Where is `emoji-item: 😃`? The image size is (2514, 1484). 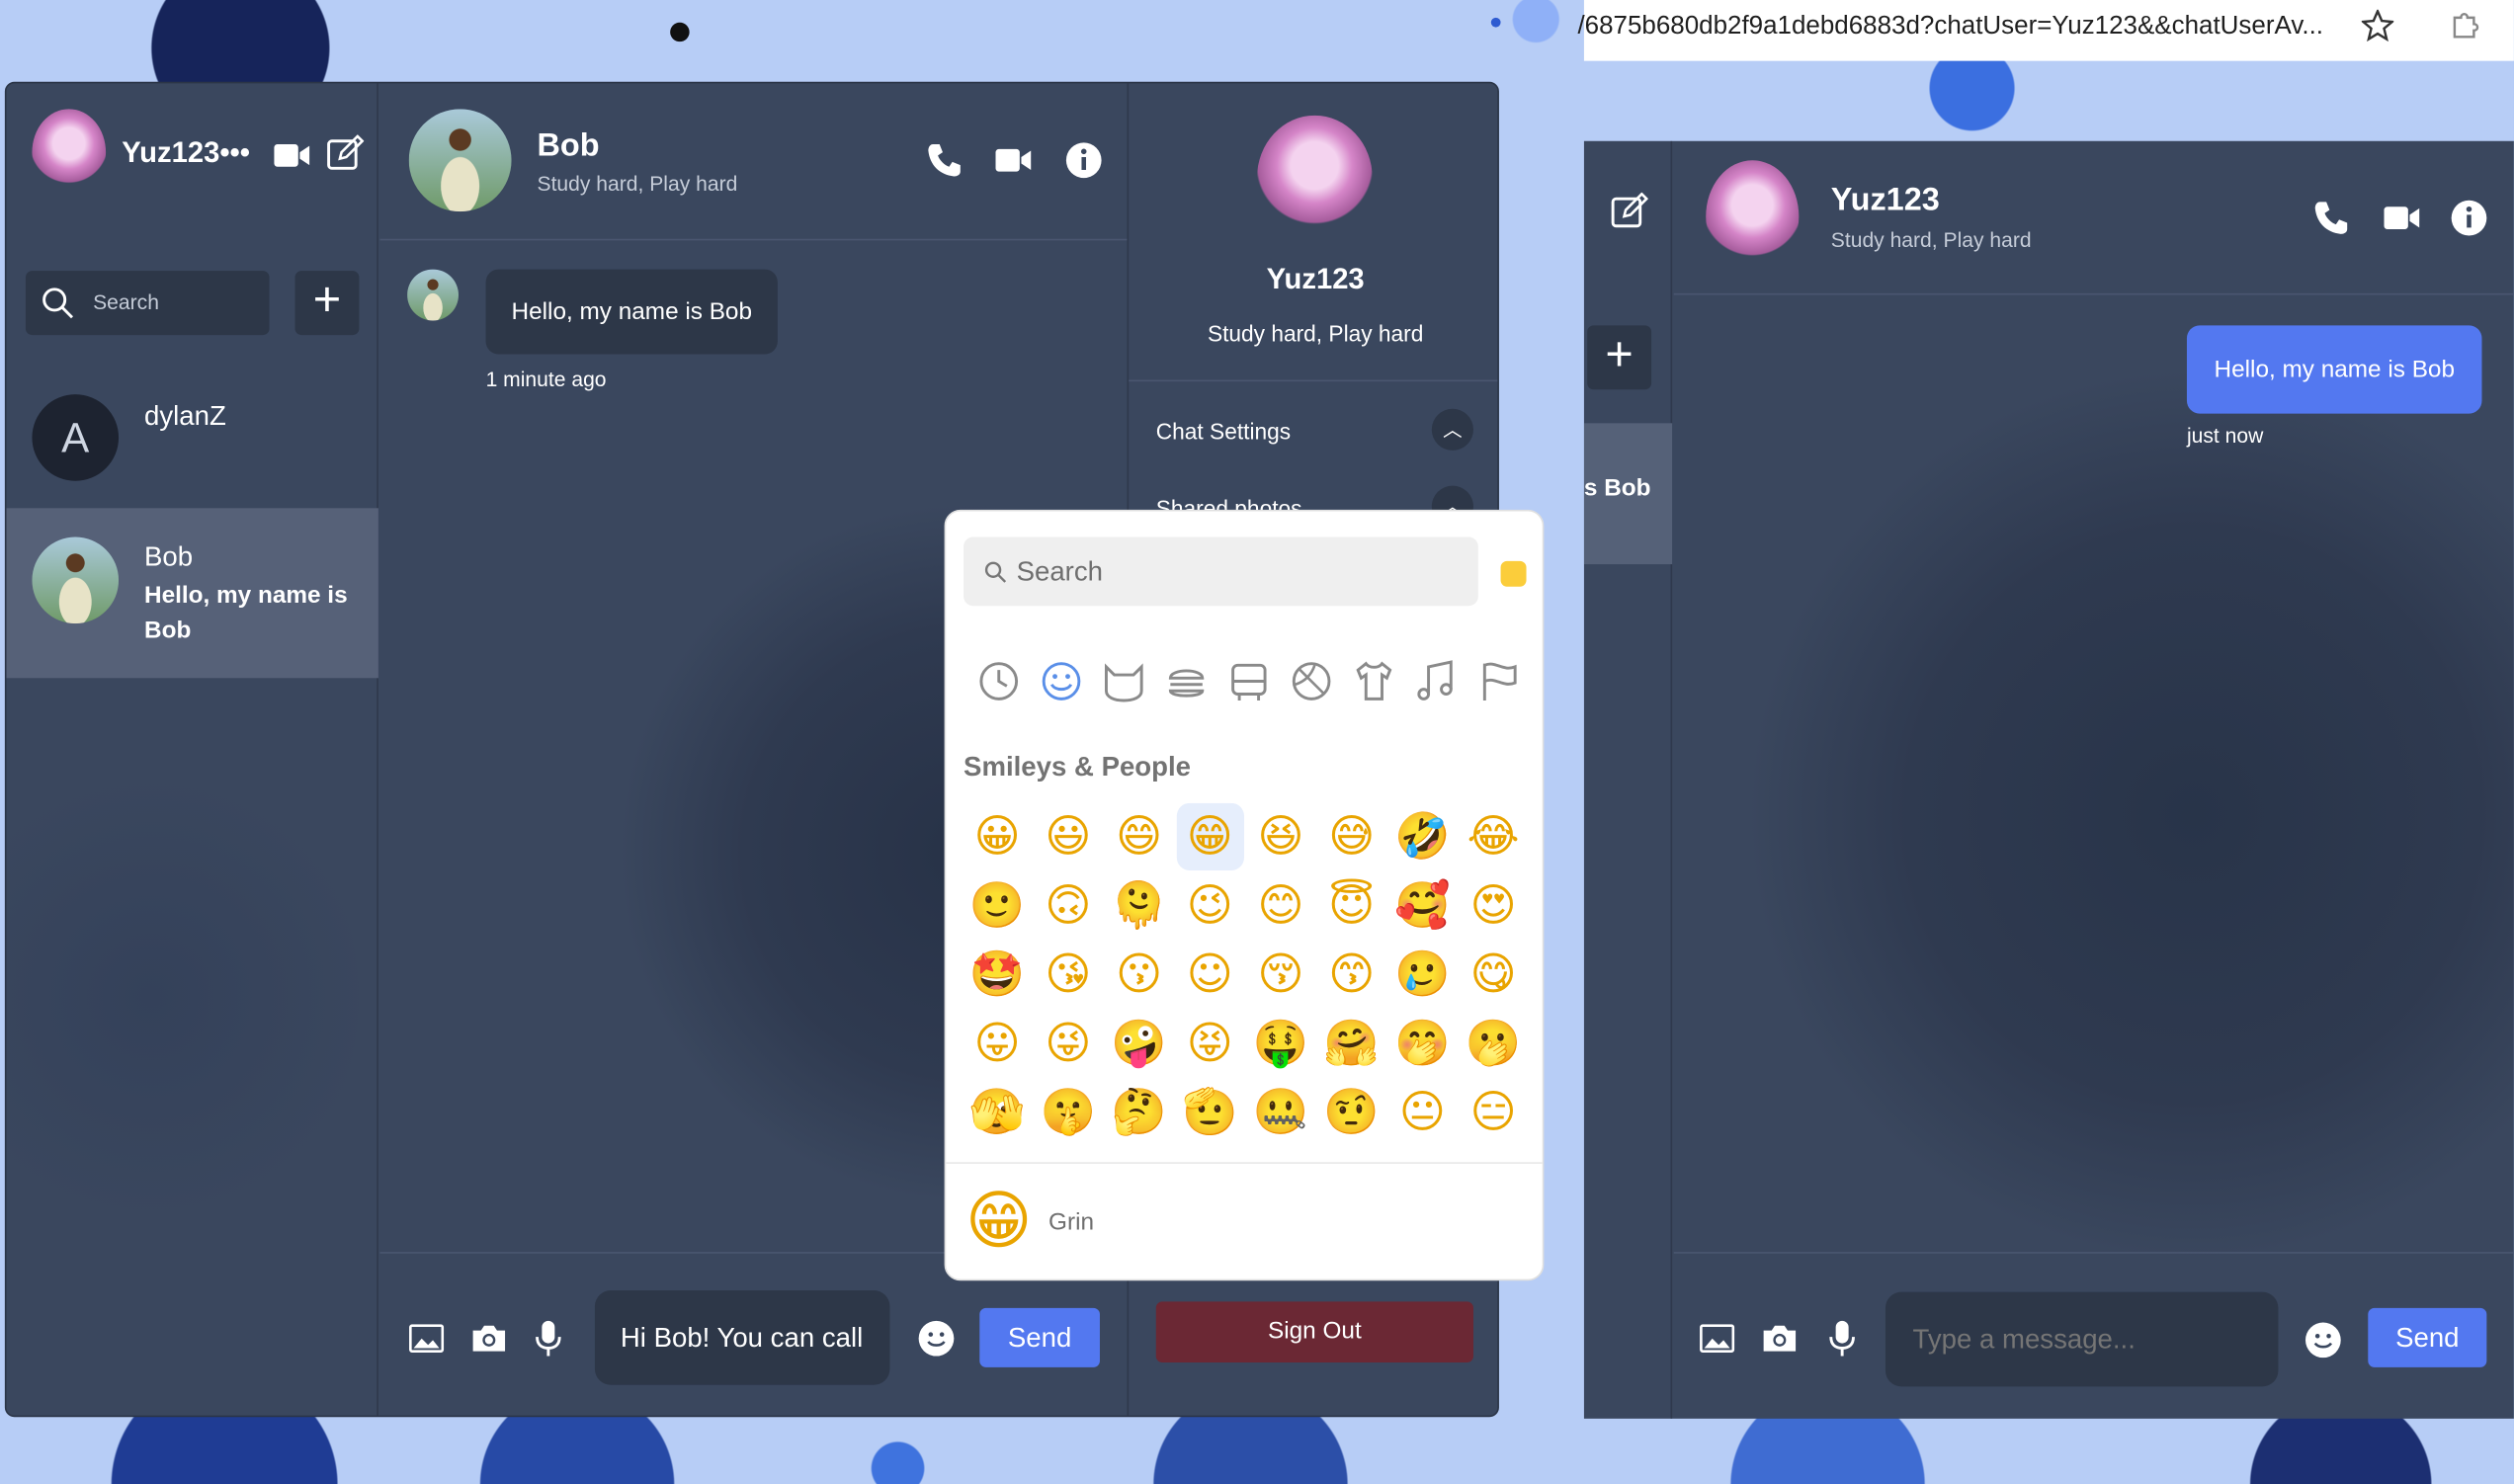
emoji-item: 😃 is located at coordinates (1068, 836).